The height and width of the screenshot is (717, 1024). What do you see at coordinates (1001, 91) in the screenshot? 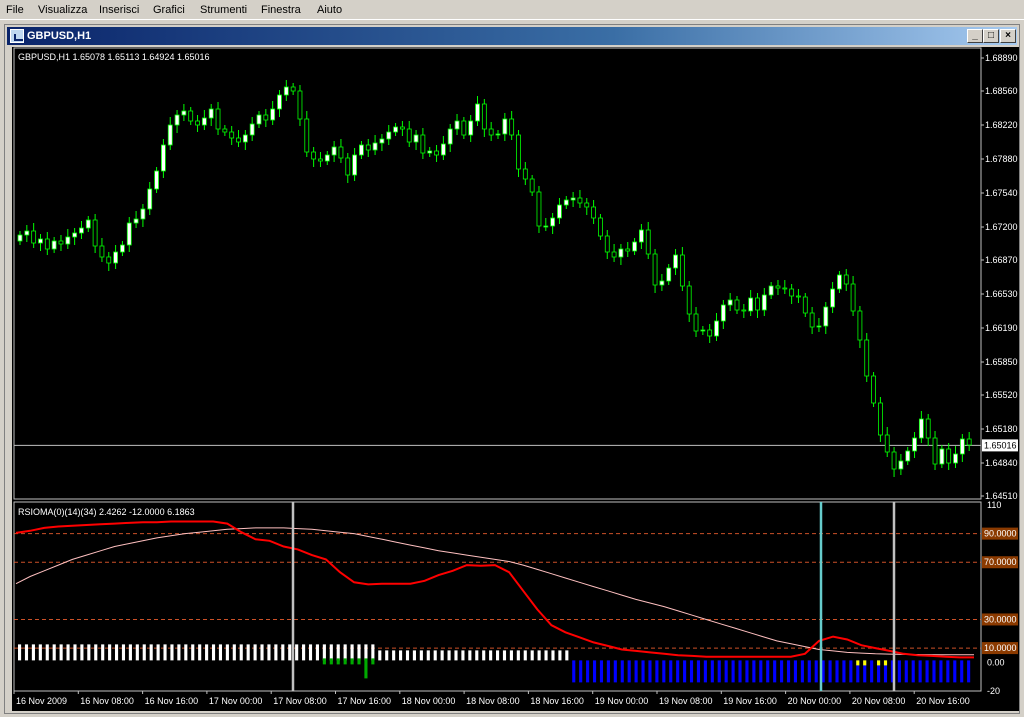
I see `price-tick-label: 1.68560` at bounding box center [1001, 91].